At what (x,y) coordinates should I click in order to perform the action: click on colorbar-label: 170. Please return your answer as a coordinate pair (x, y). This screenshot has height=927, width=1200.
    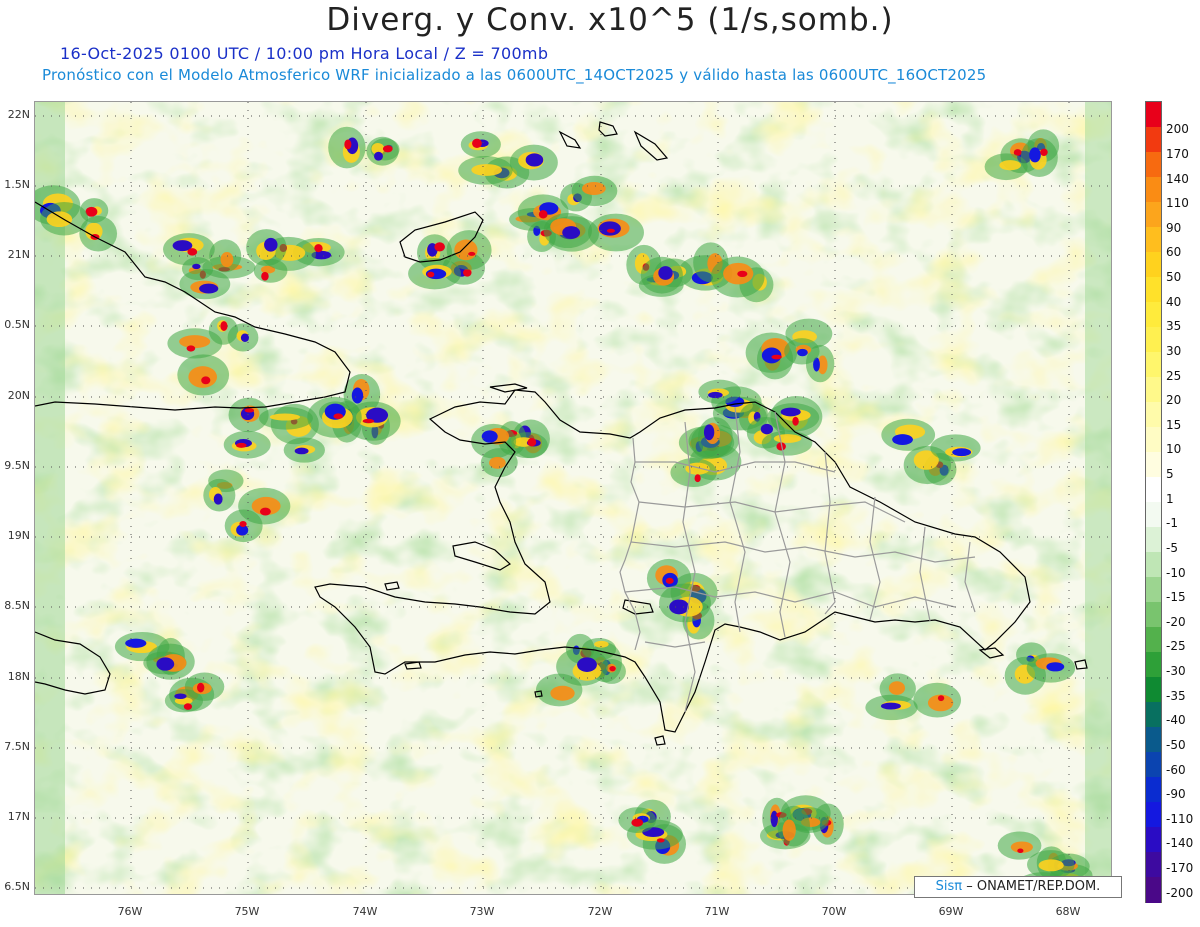
    Looking at the image, I should click on (1177, 153).